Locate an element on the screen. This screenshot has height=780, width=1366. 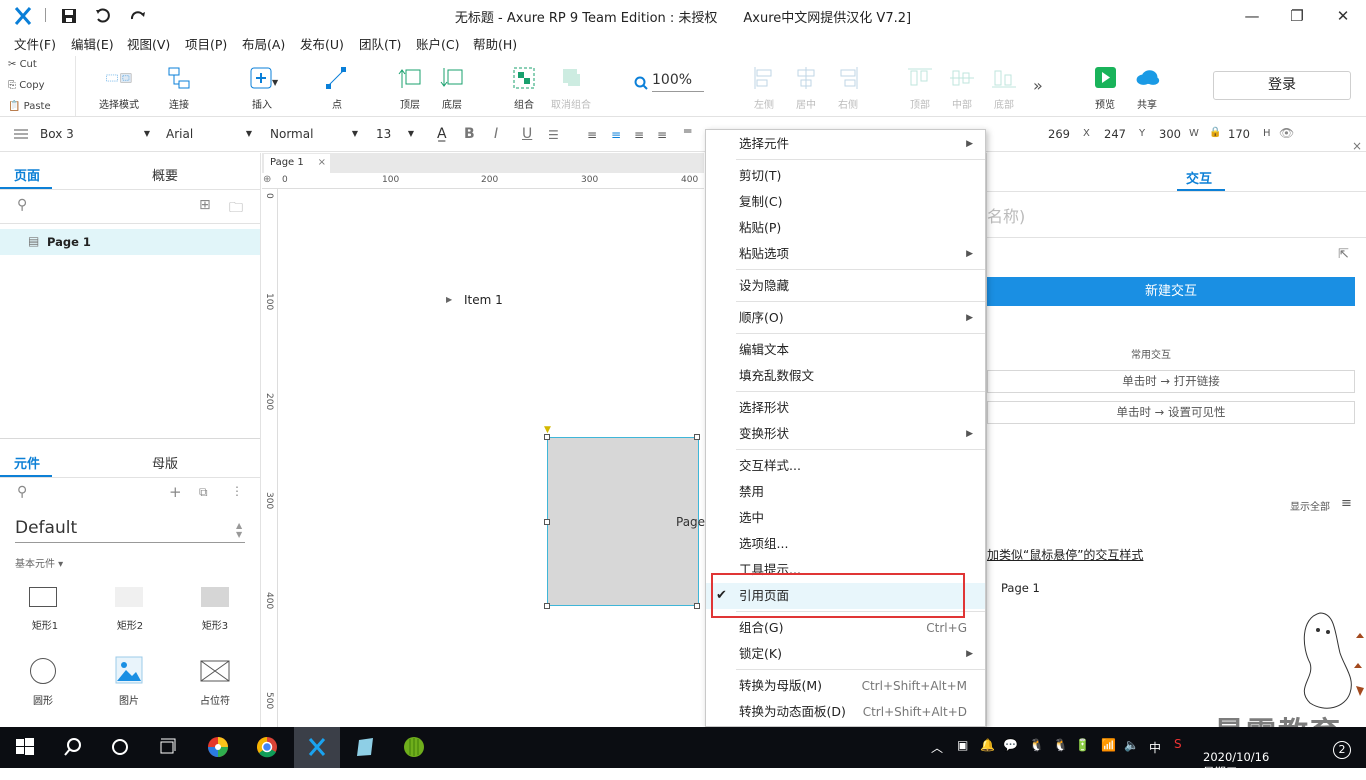
show-all-link: 显示全部 is located at coordinates (1310, 505).